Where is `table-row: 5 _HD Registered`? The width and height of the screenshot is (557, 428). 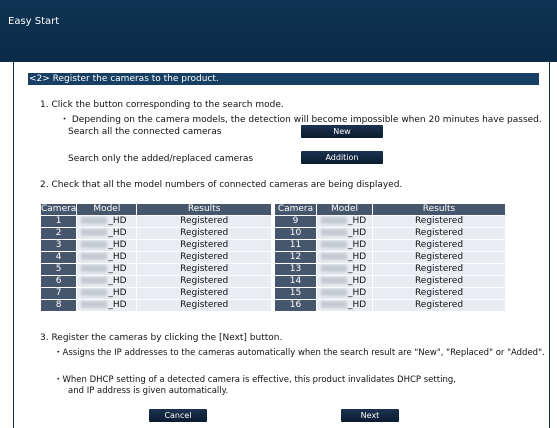
table-row: 5 _HD Registered is located at coordinates (156, 269).